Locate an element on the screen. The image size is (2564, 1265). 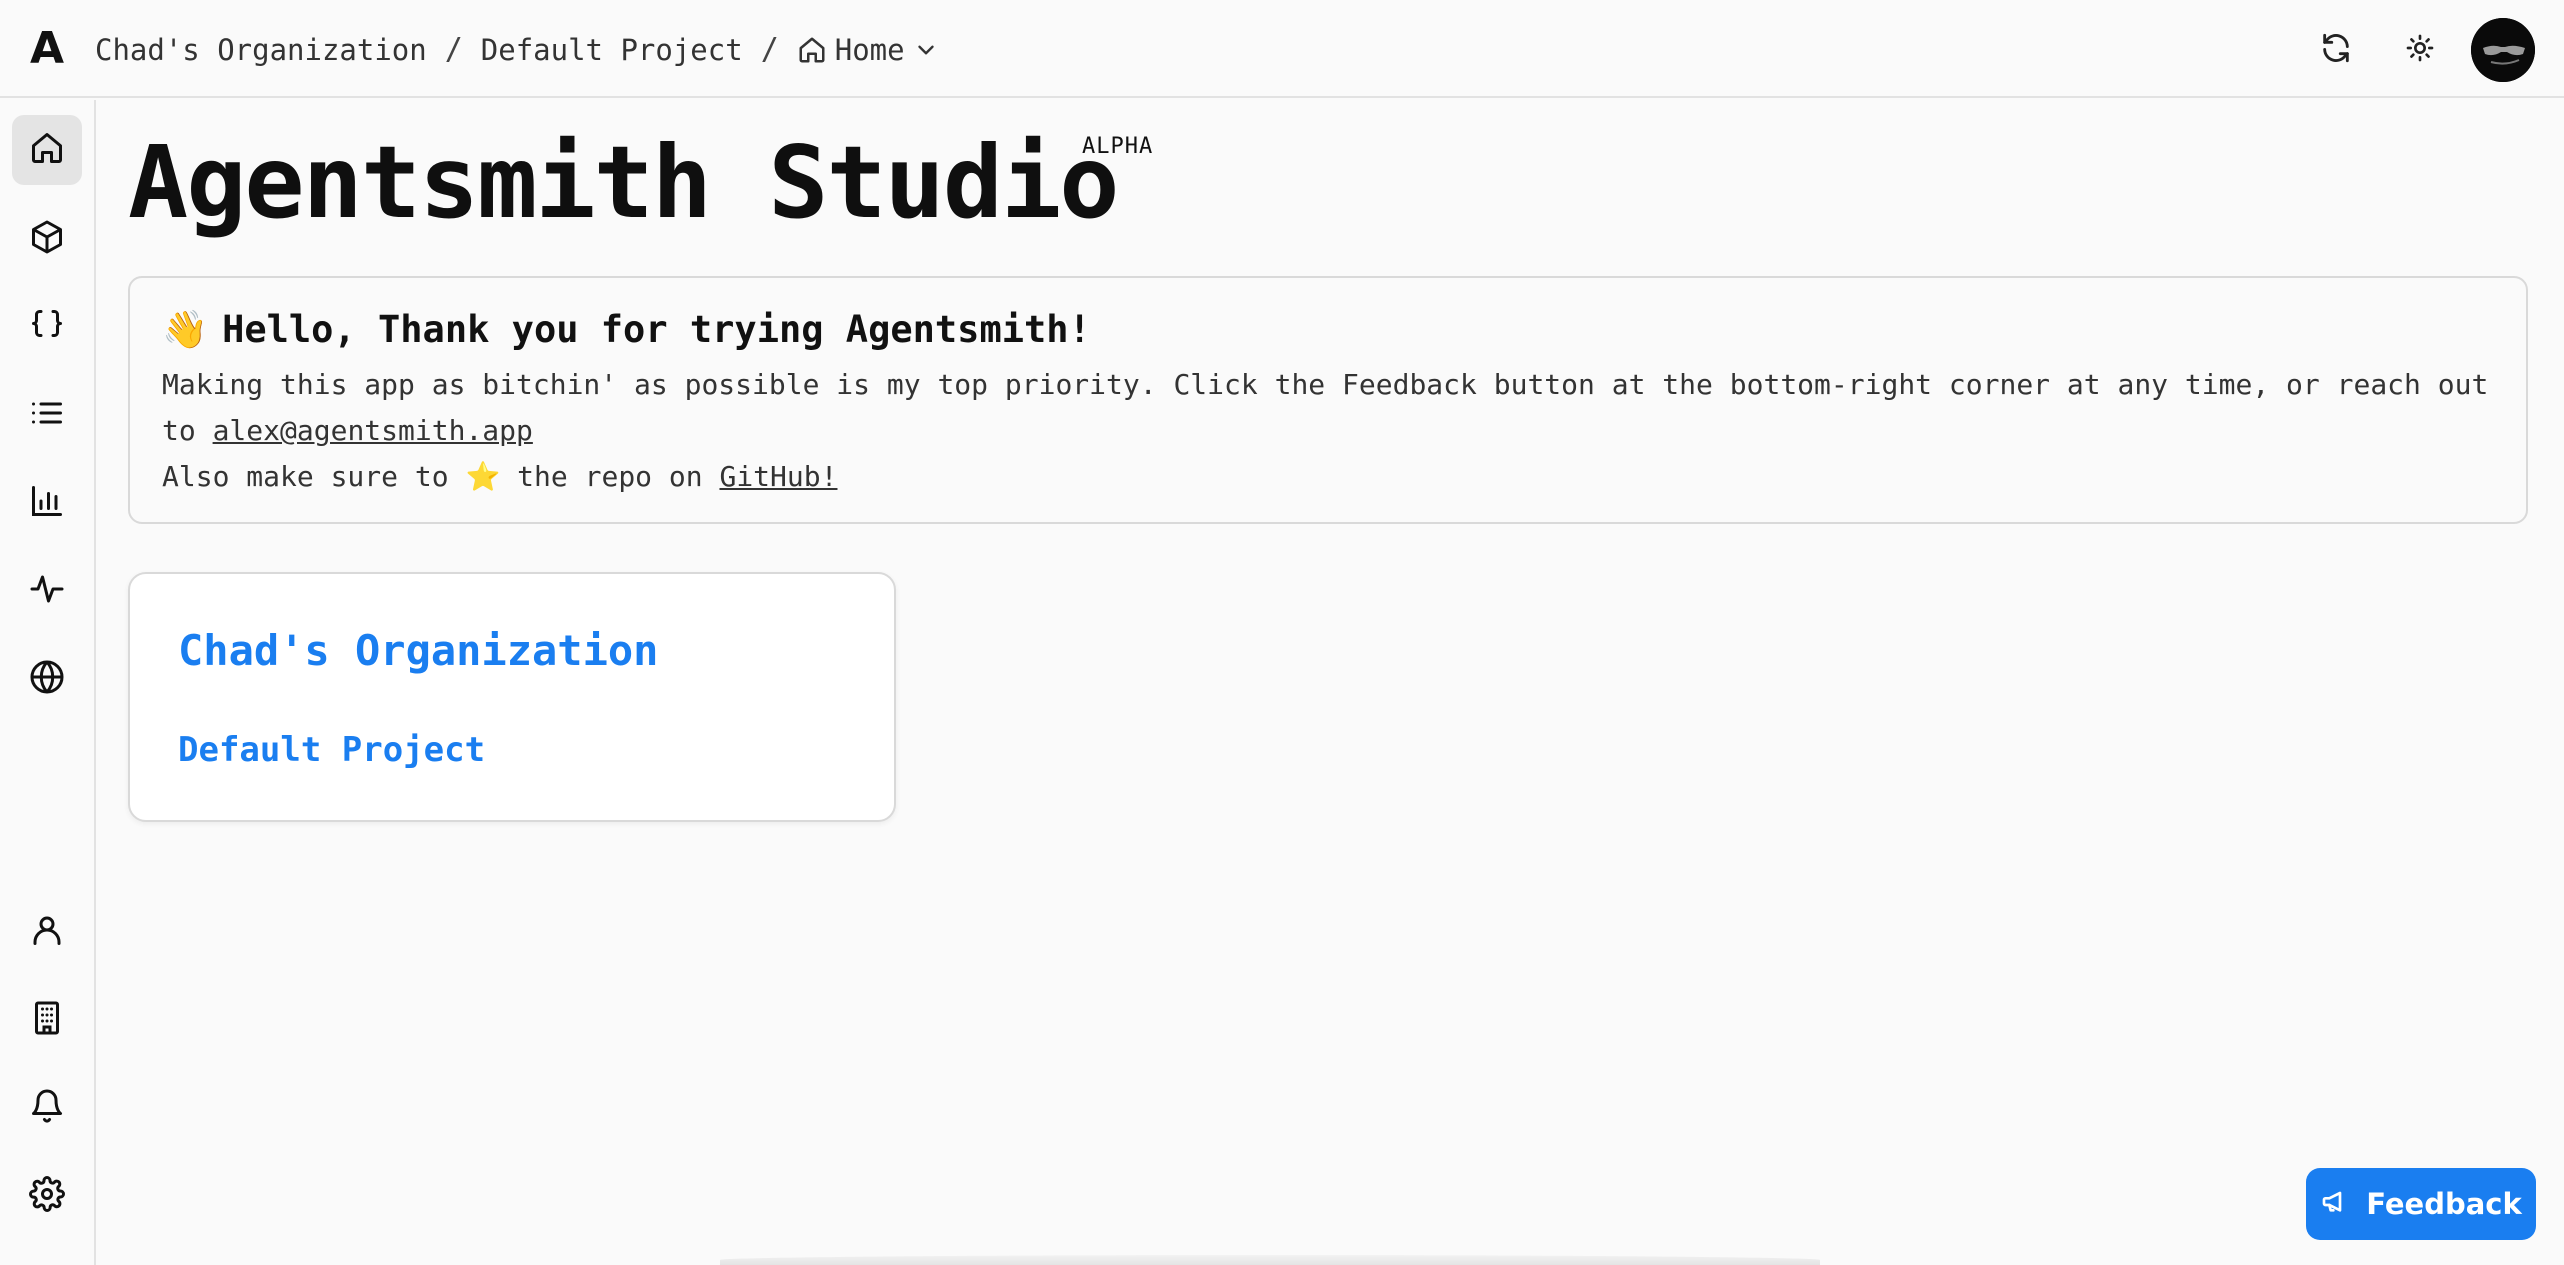
globe-icon is located at coordinates (47, 679).